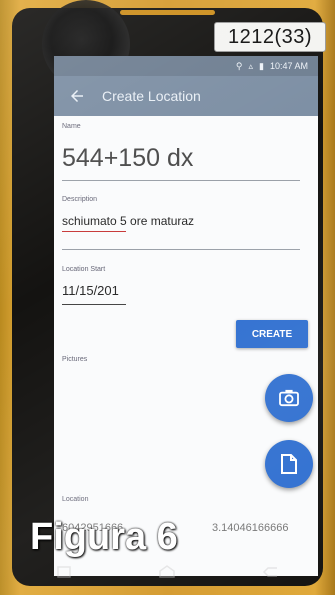 The width and height of the screenshot is (335, 595). Describe the element at coordinates (127, 158) in the screenshot. I see `name-input: 544+150 dx` at that location.